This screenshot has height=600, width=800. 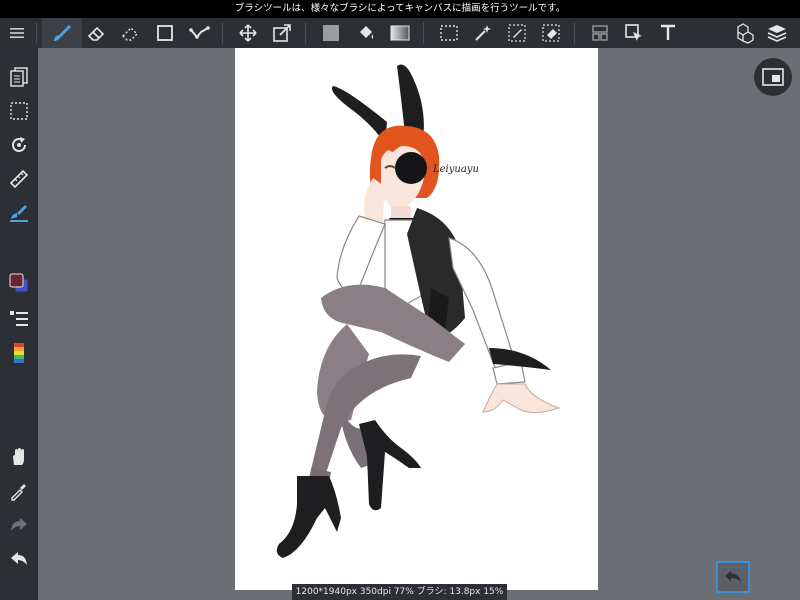 I want to click on bucket-tool-icon, so click(x=367, y=32).